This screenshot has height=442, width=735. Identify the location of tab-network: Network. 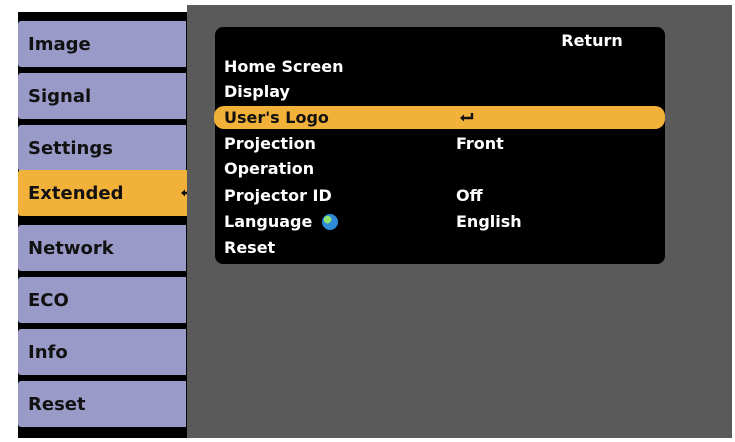
(102, 248).